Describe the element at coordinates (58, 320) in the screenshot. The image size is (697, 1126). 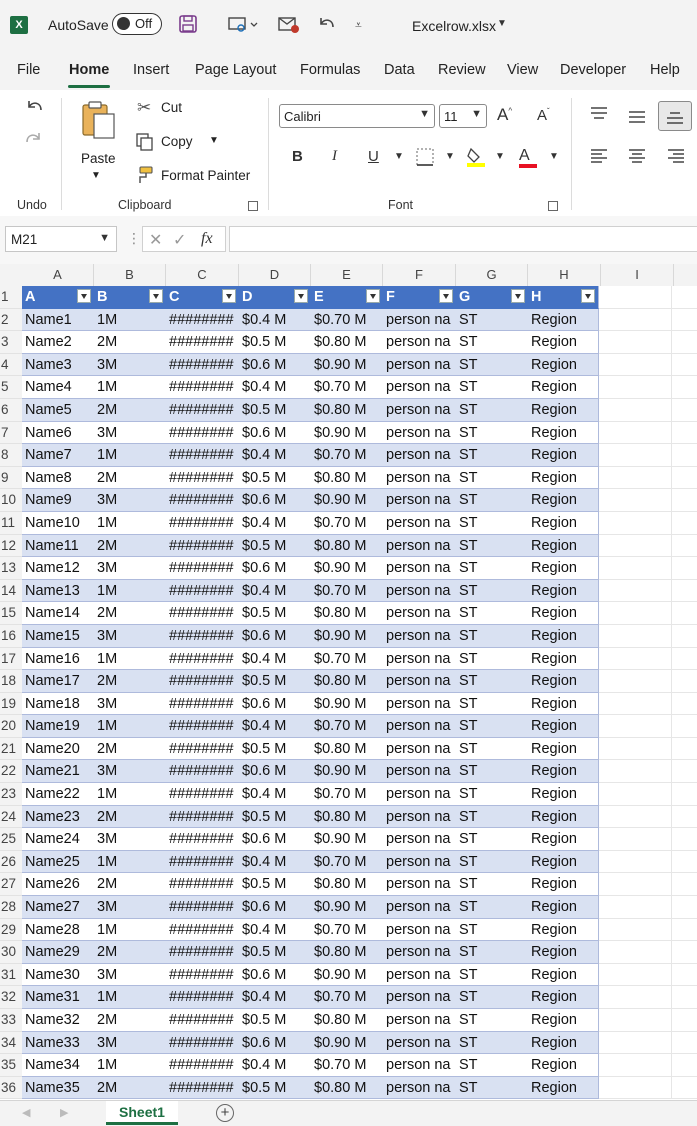
I see `table-cell: Name1` at that location.